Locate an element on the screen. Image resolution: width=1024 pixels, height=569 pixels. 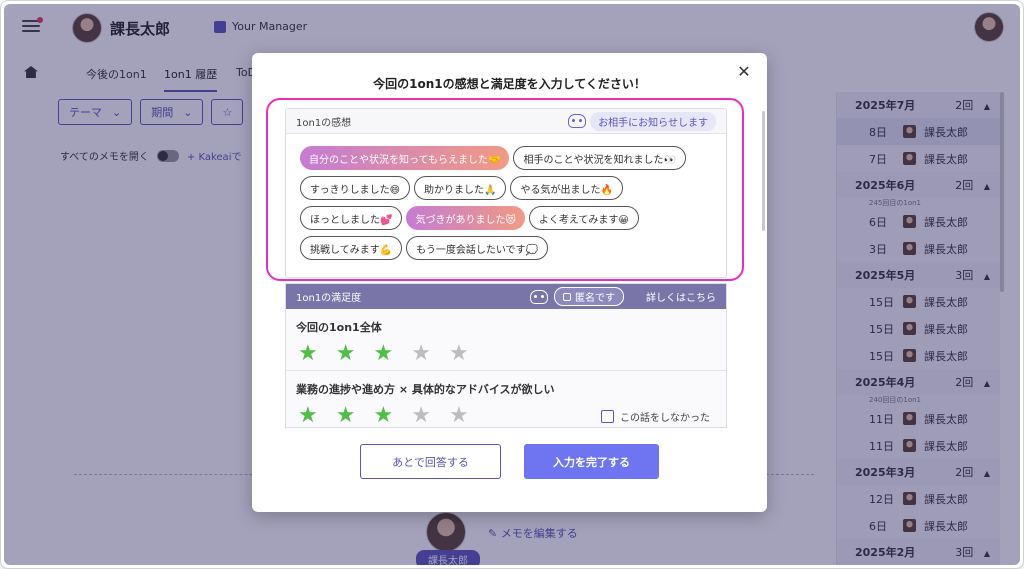
impression-chip: 自分のことや状況を知ってもらえました🤝 is located at coordinates (405, 158).